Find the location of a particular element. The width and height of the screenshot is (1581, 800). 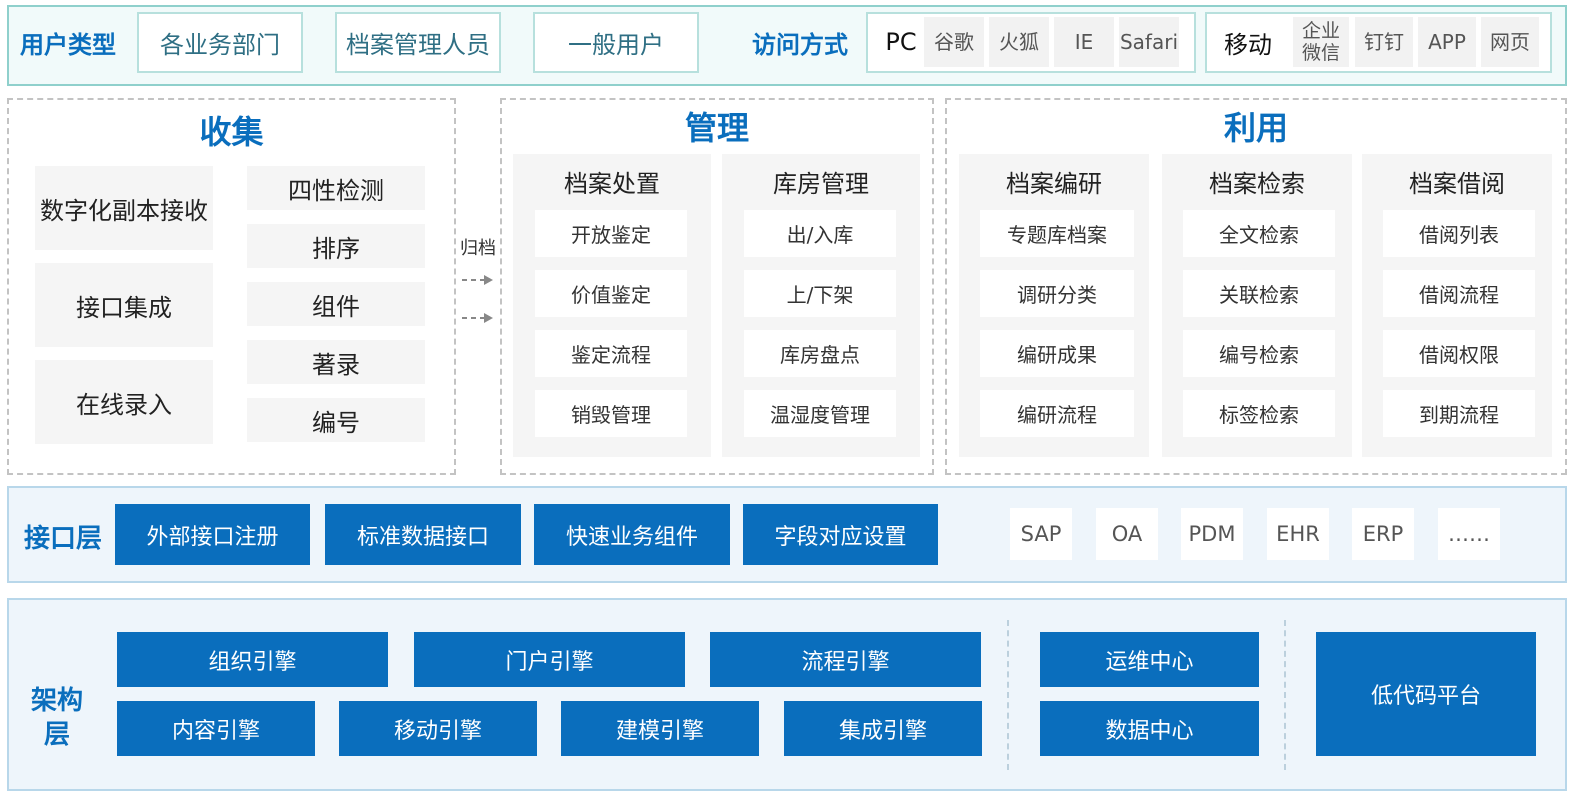

use-search-item: 标签检索 is located at coordinates (1259, 413).